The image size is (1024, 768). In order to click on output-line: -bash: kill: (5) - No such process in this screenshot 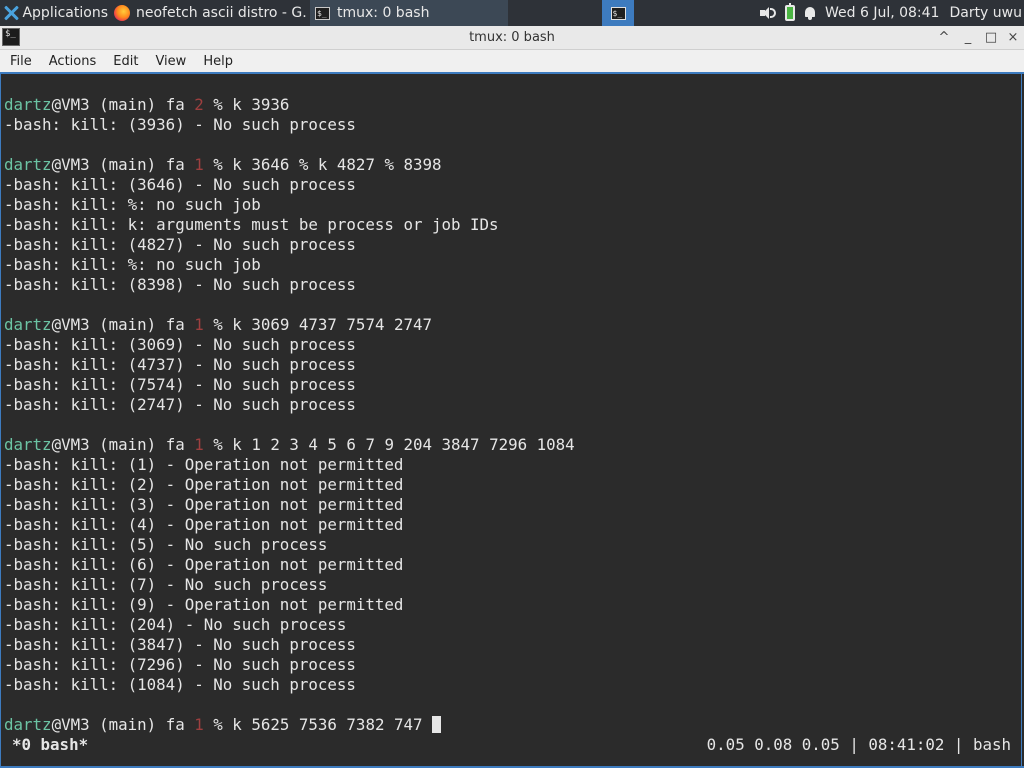, I will do `click(166, 544)`.